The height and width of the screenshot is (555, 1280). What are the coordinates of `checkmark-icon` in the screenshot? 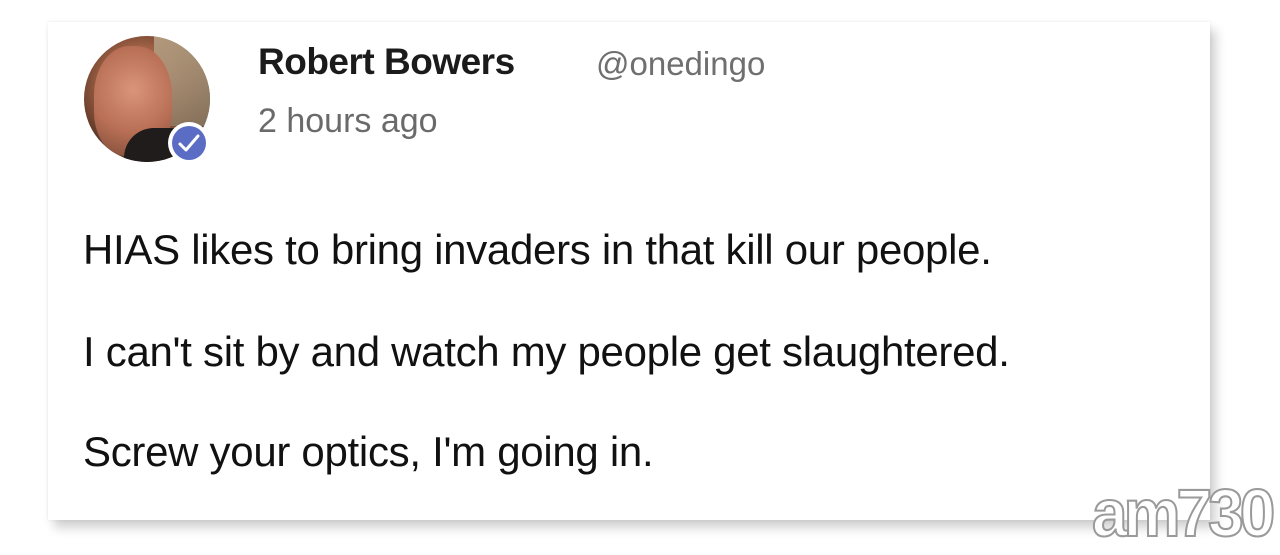 It's located at (189, 143).